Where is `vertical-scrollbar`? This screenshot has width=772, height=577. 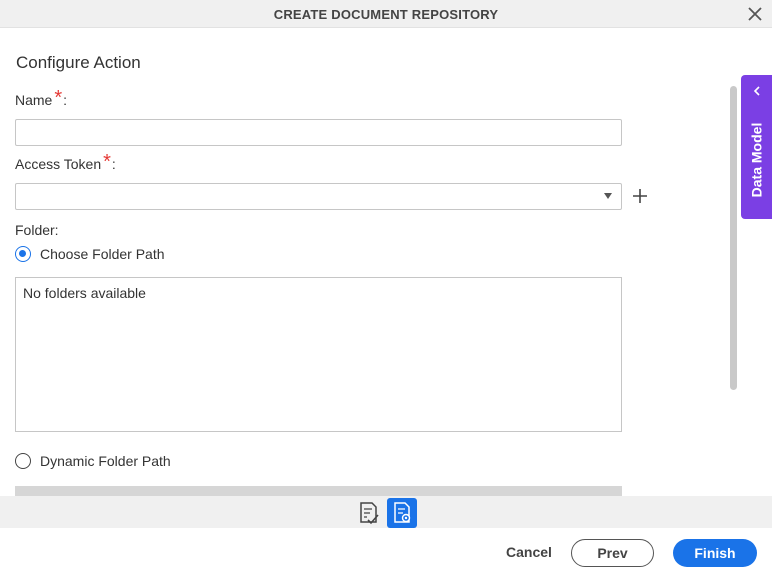 vertical-scrollbar is located at coordinates (733, 238).